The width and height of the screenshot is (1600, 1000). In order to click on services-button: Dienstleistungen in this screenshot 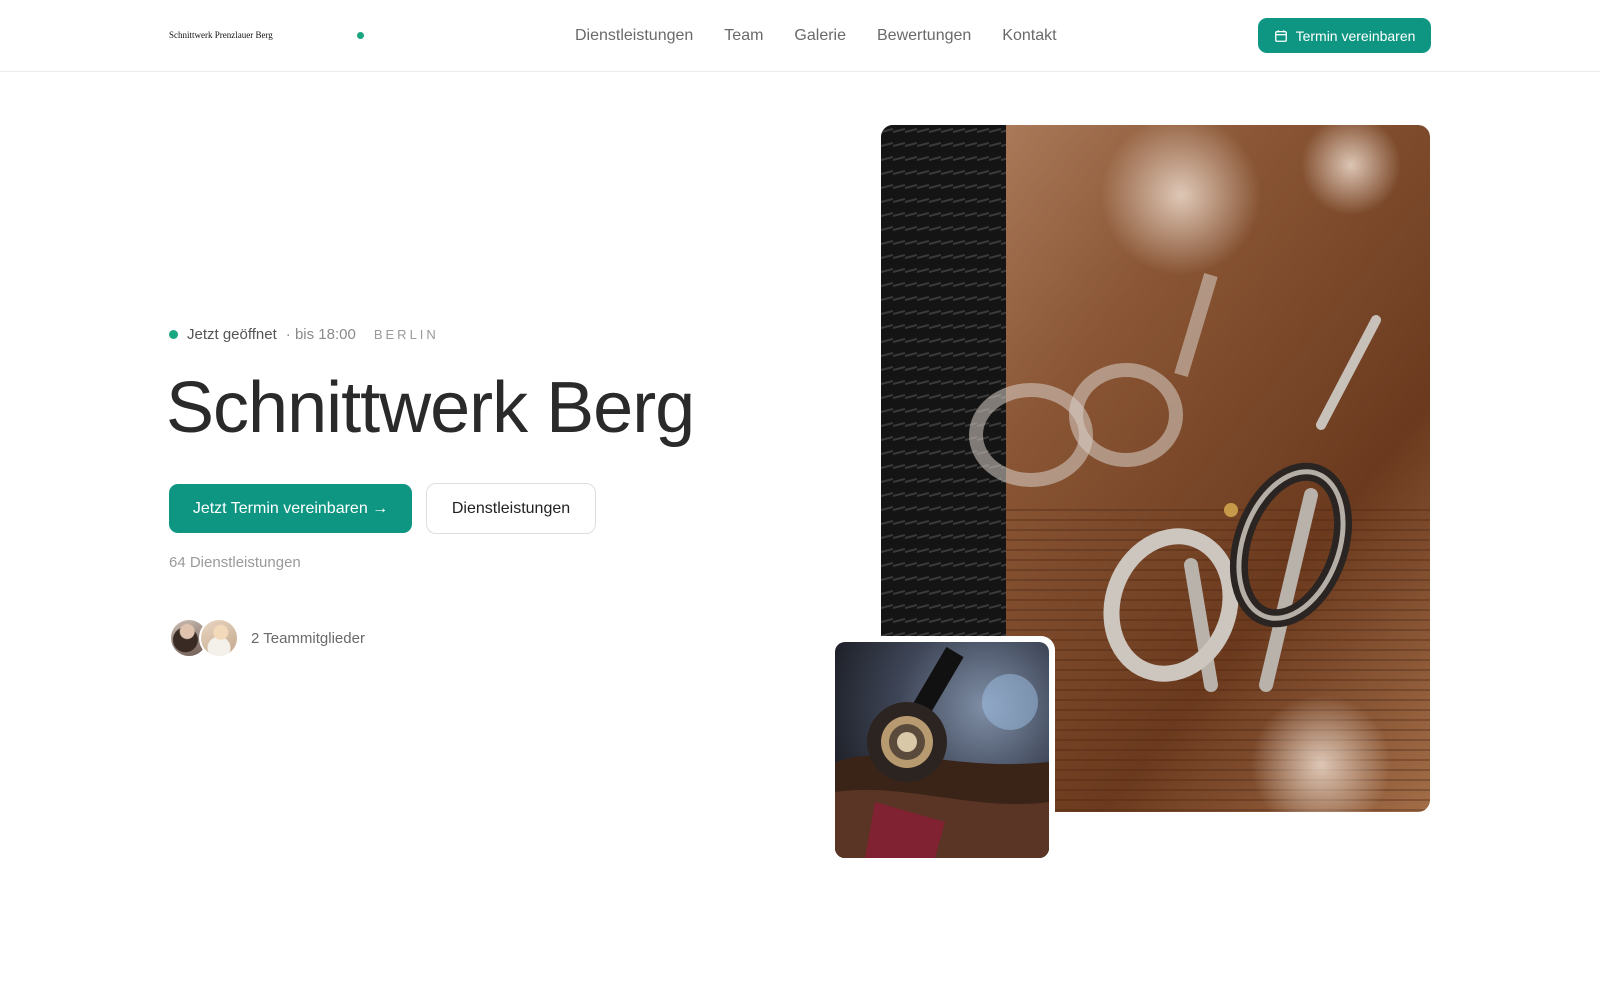, I will do `click(511, 508)`.